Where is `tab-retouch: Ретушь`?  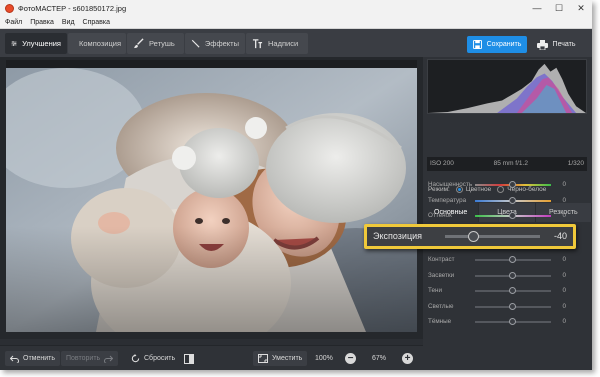
tab-retouch: Ретушь is located at coordinates (155, 43).